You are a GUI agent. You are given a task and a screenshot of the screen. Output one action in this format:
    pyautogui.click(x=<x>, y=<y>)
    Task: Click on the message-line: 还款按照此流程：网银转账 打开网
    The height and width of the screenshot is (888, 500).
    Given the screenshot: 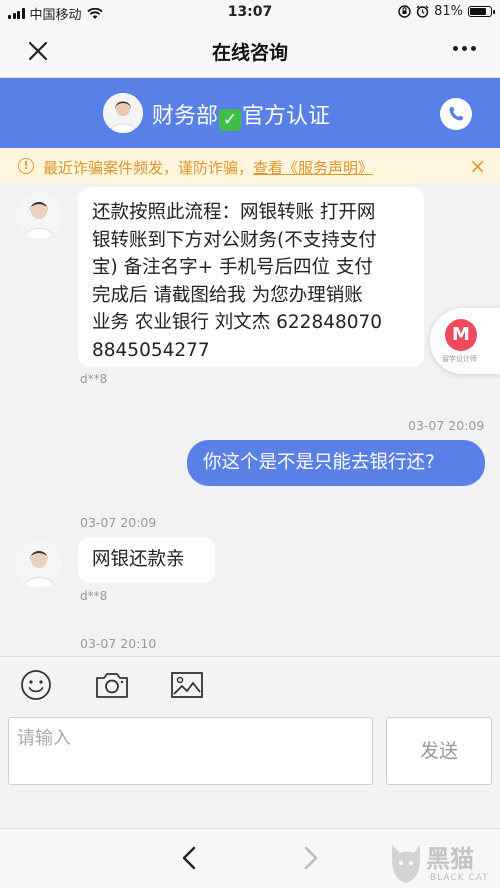 What is the action you would take?
    pyautogui.click(x=234, y=212)
    